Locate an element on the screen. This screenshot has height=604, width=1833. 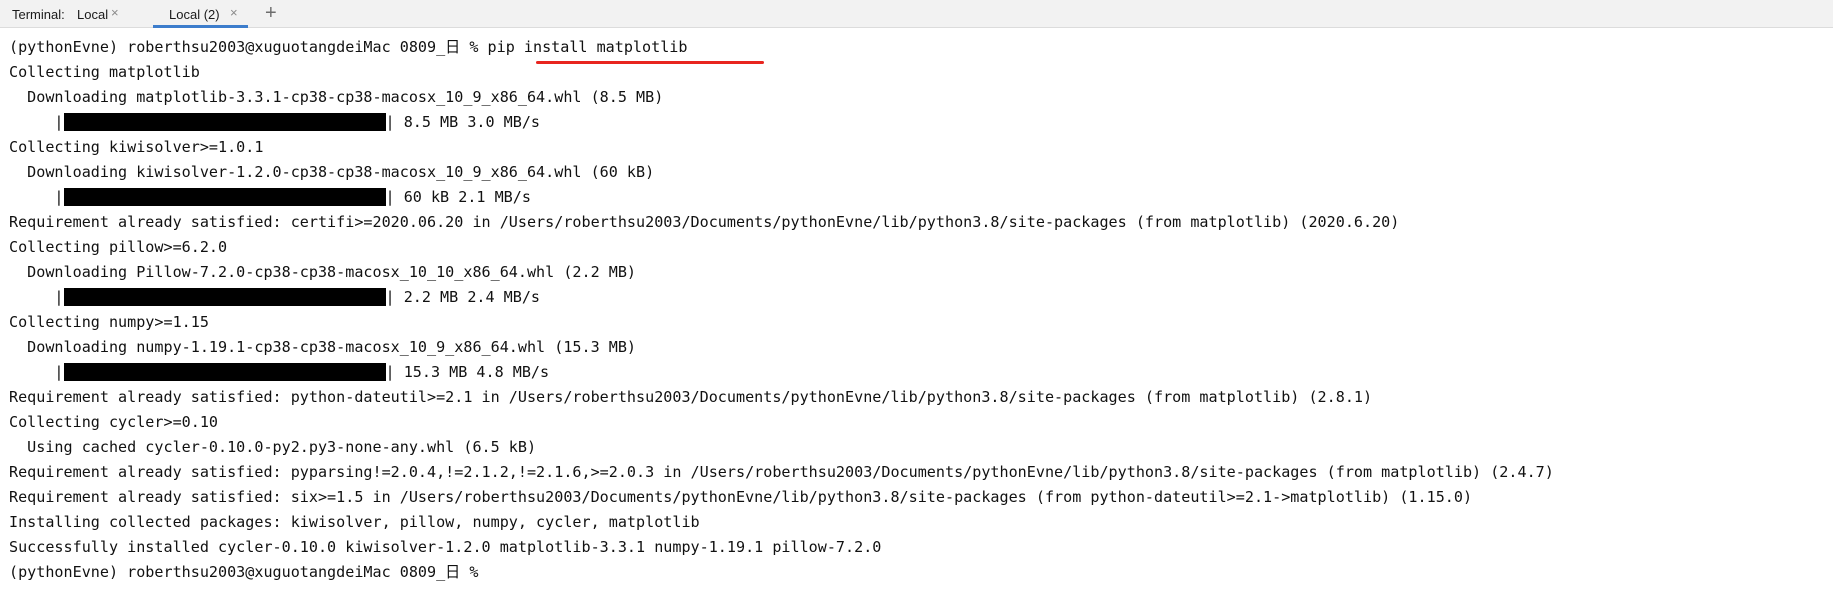
command-highlight-underline is located at coordinates (650, 62).